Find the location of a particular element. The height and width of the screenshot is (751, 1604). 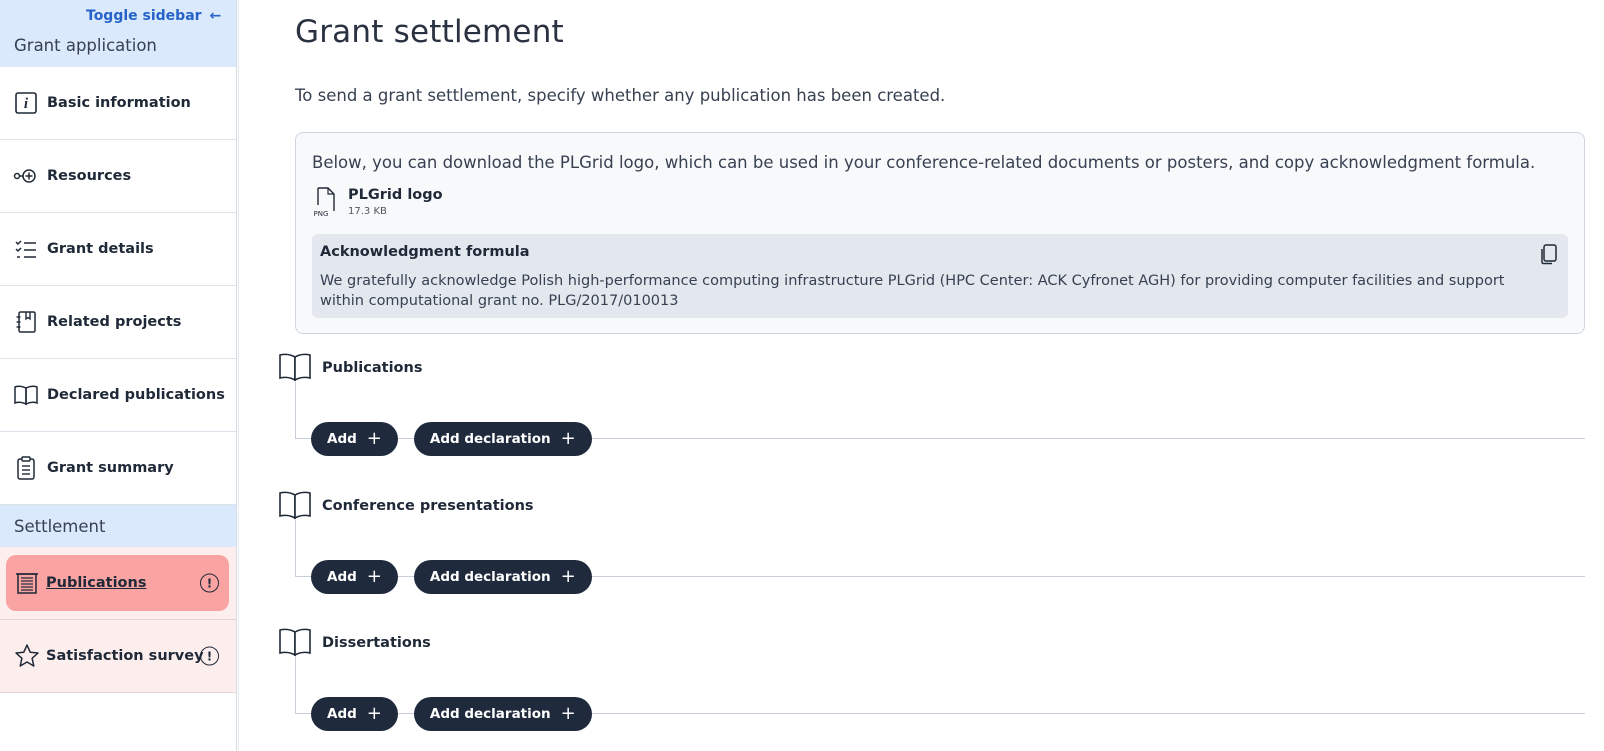

sidebar-item-publications: Publications ! is located at coordinates (117, 583).